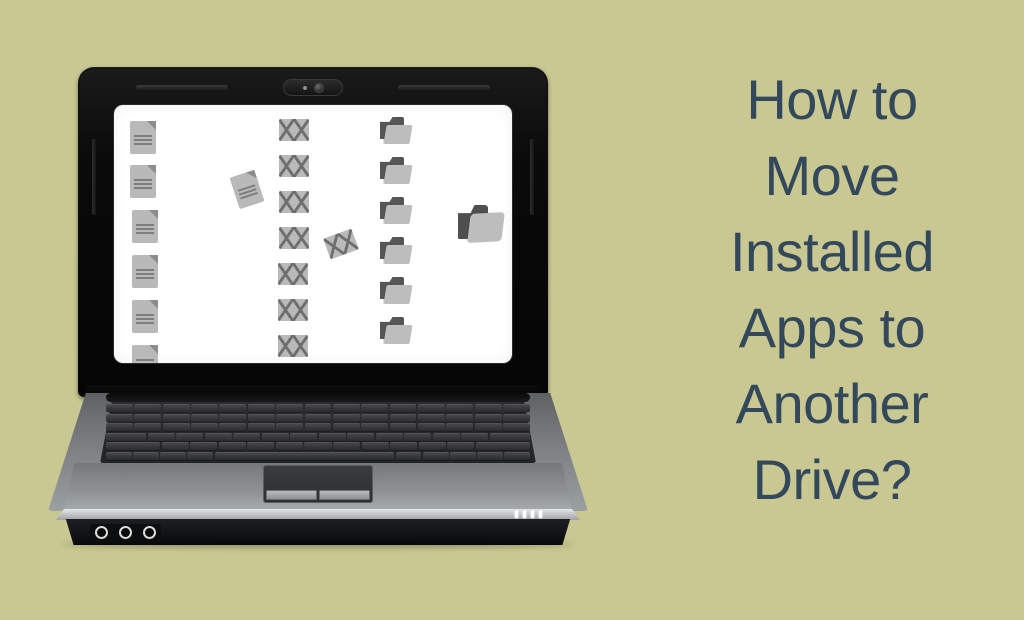  What do you see at coordinates (344, 495) in the screenshot?
I see `trackpad-button-right` at bounding box center [344, 495].